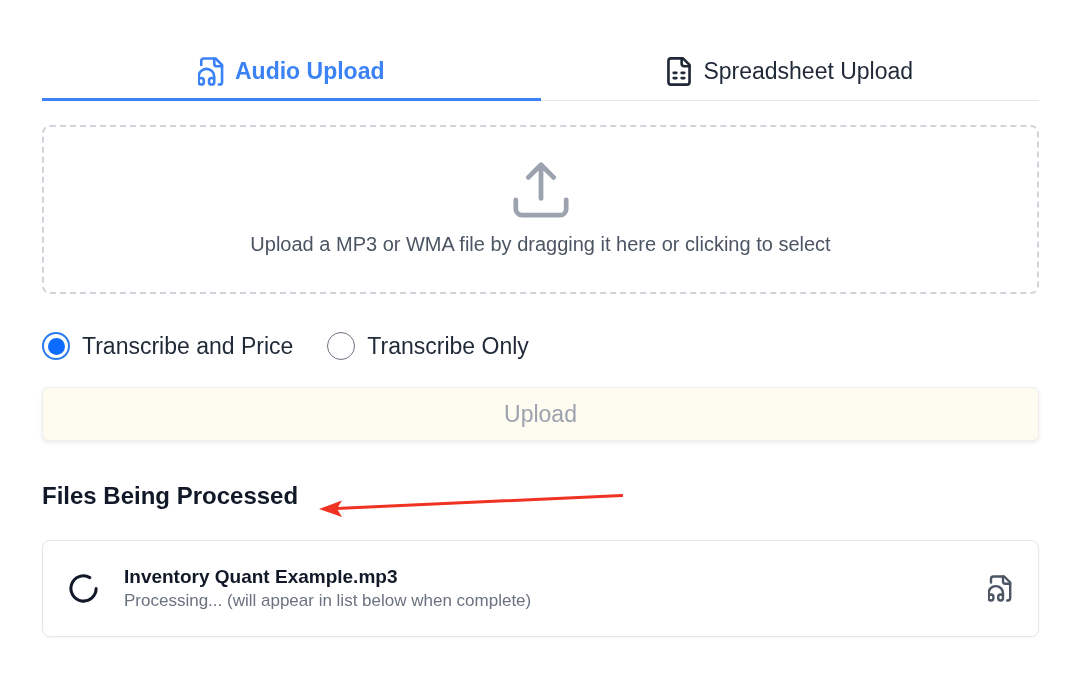  Describe the element at coordinates (170, 496) in the screenshot. I see `section-heading: Files Being Processed` at that location.